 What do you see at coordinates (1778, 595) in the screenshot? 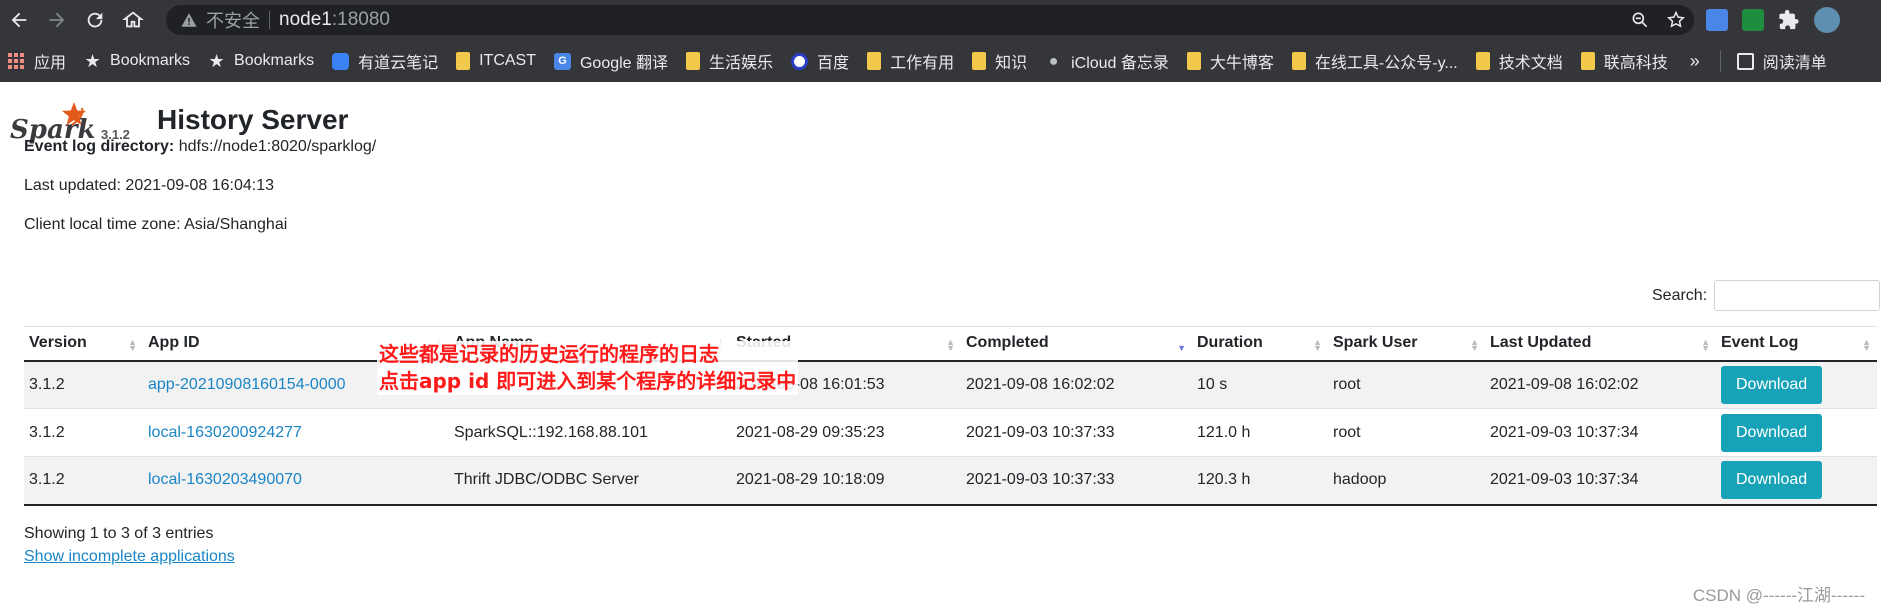
I see `watermark: CSDN @------江湖------` at bounding box center [1778, 595].